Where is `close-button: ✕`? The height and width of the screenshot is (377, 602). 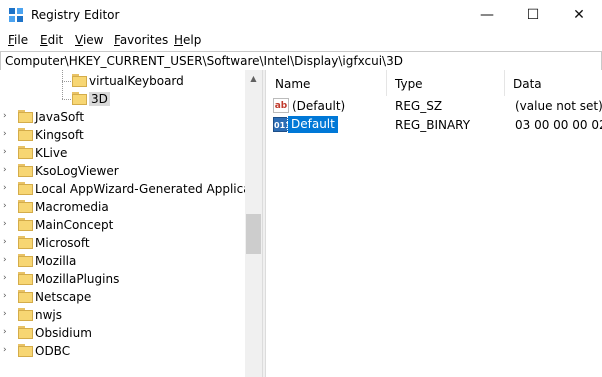
close-button: ✕ is located at coordinates (579, 15).